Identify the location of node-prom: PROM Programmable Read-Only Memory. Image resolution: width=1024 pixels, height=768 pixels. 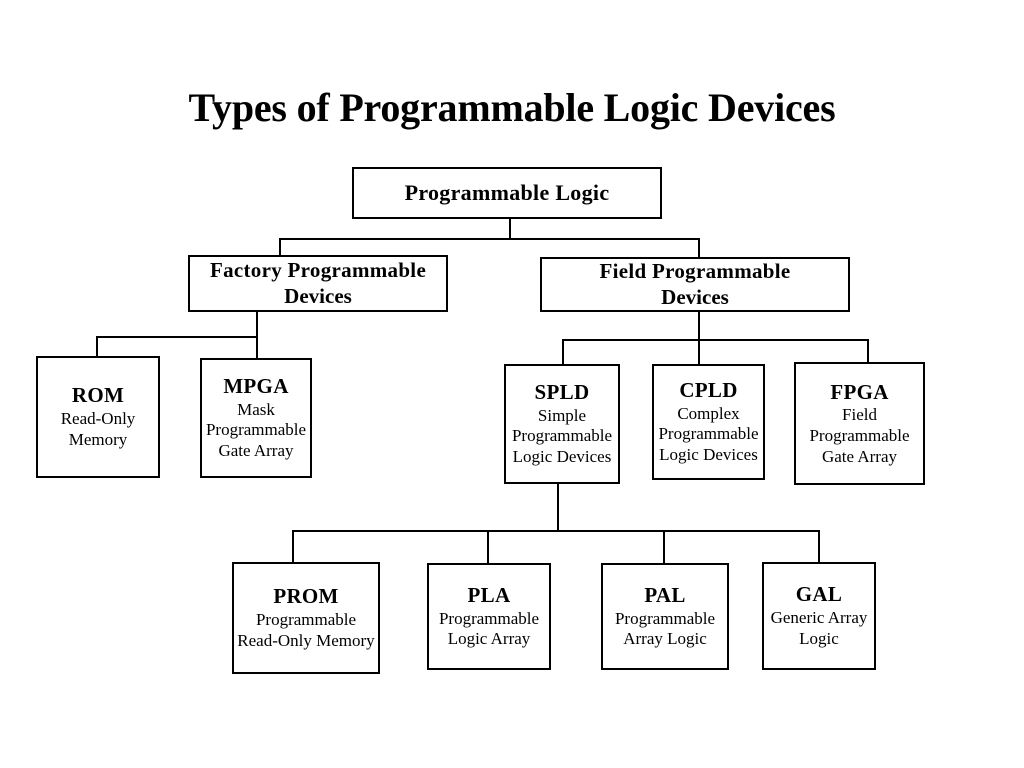
(306, 618).